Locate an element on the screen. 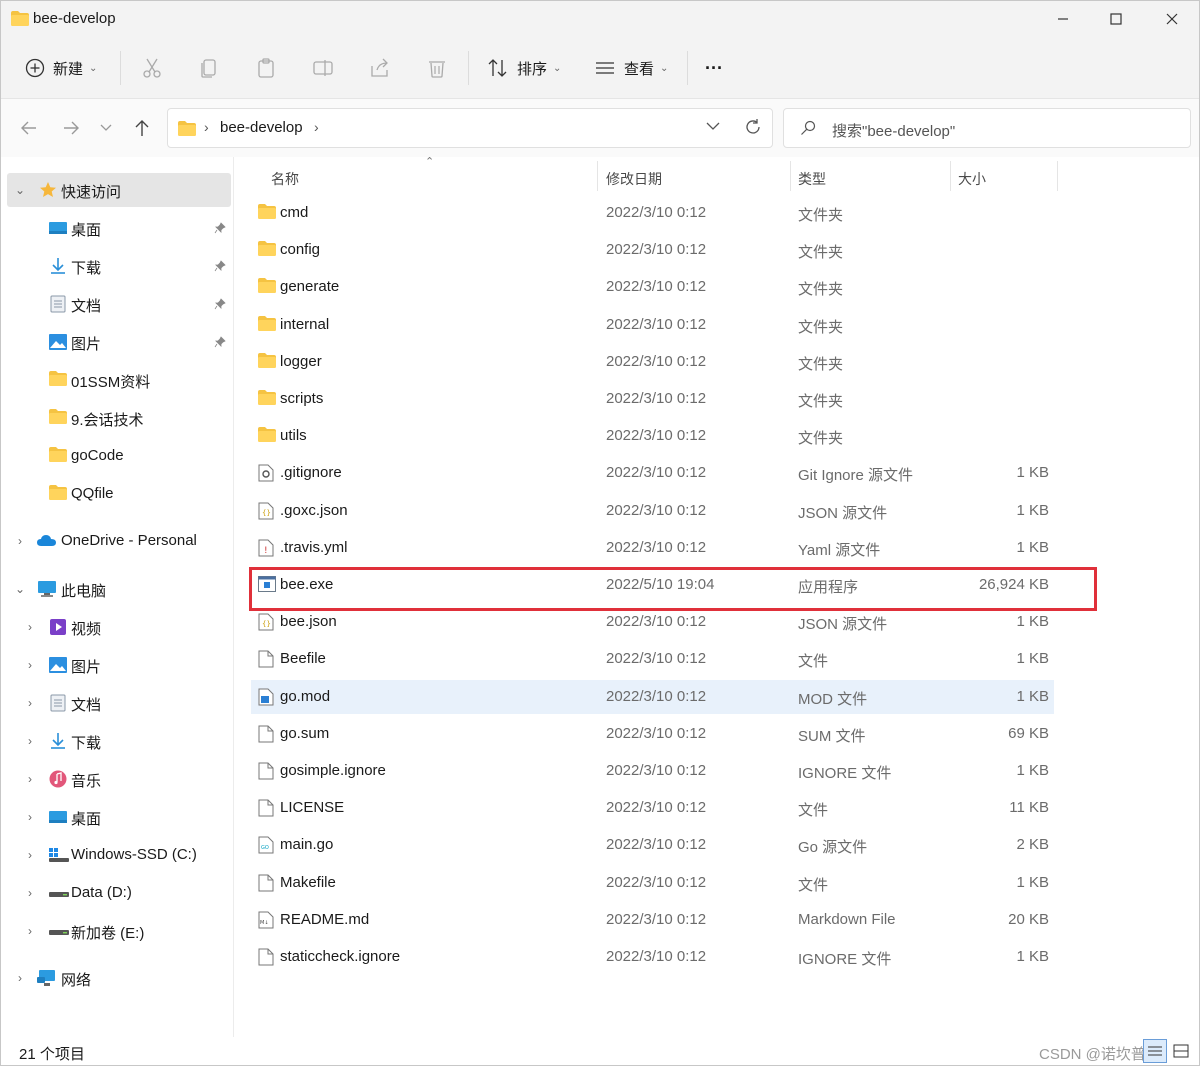 The height and width of the screenshot is (1066, 1200). up-button is located at coordinates (142, 128).